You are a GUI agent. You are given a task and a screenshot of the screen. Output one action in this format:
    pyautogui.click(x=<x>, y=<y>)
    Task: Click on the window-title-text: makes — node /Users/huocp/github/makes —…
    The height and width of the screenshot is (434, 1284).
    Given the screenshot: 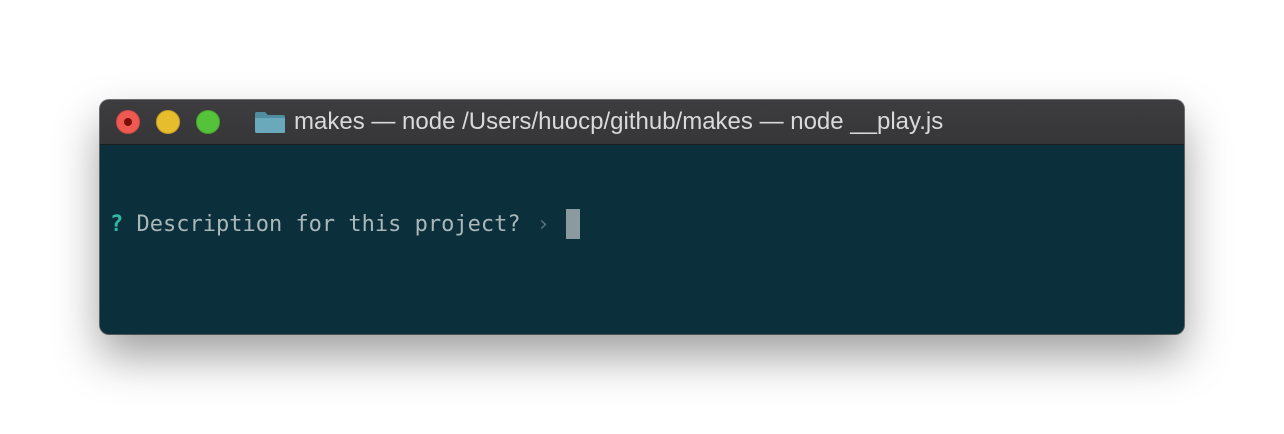 What is the action you would take?
    pyautogui.click(x=619, y=121)
    